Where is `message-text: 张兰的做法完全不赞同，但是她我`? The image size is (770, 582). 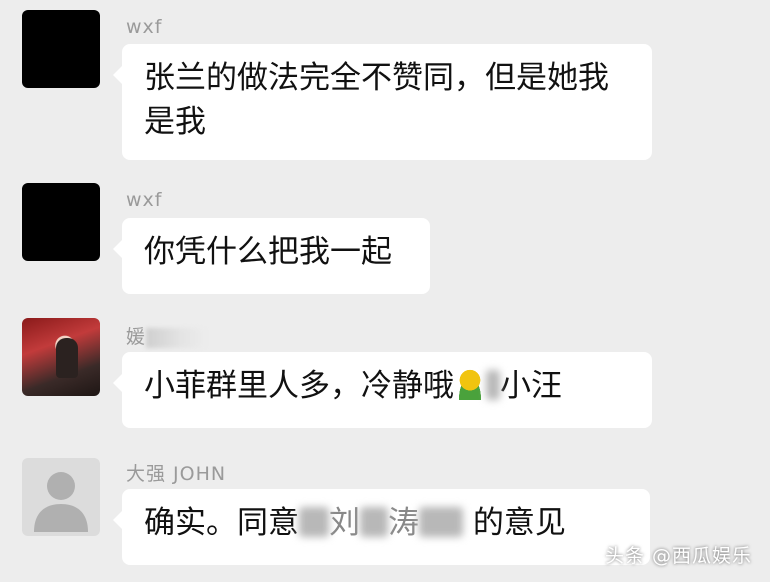 message-text: 张兰的做法完全不赞同，但是她我 is located at coordinates (376, 78).